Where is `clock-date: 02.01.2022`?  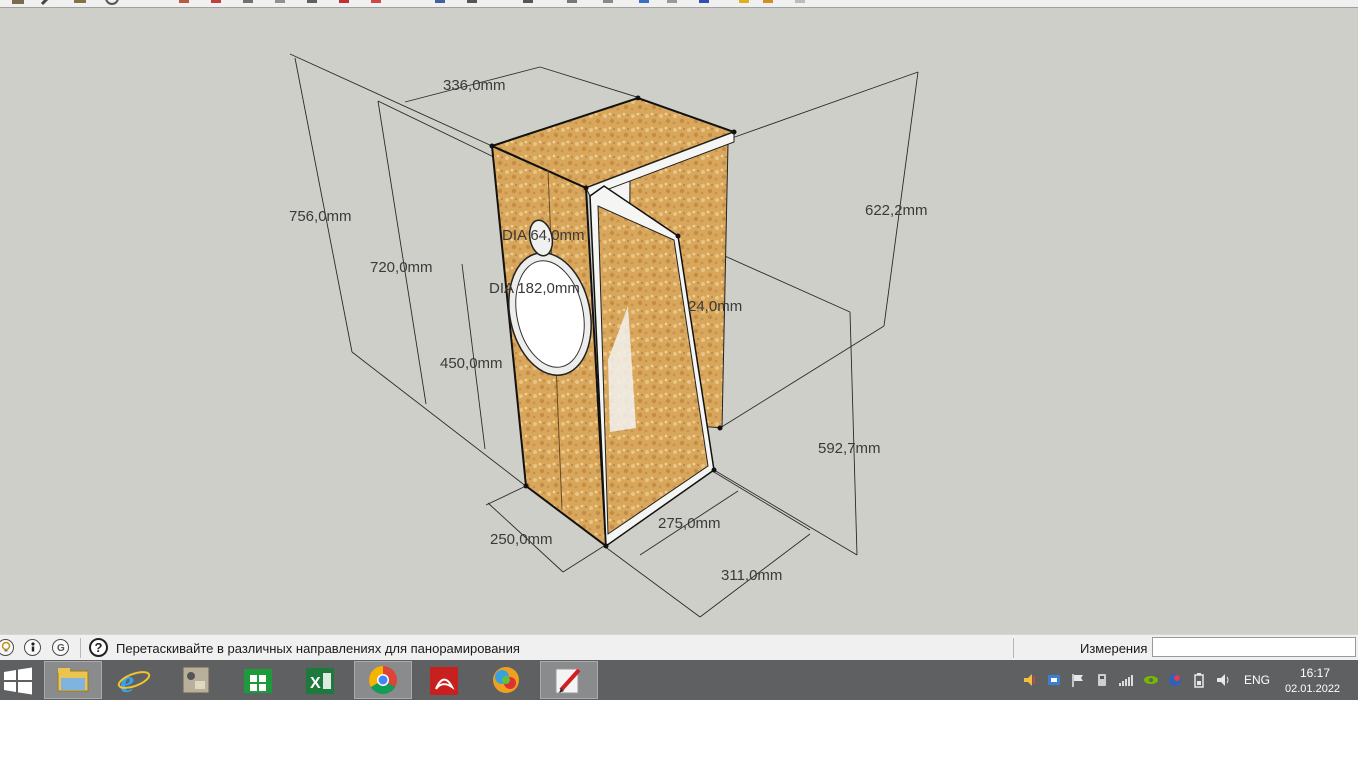
clock-date: 02.01.2022 is located at coordinates (1312, 689).